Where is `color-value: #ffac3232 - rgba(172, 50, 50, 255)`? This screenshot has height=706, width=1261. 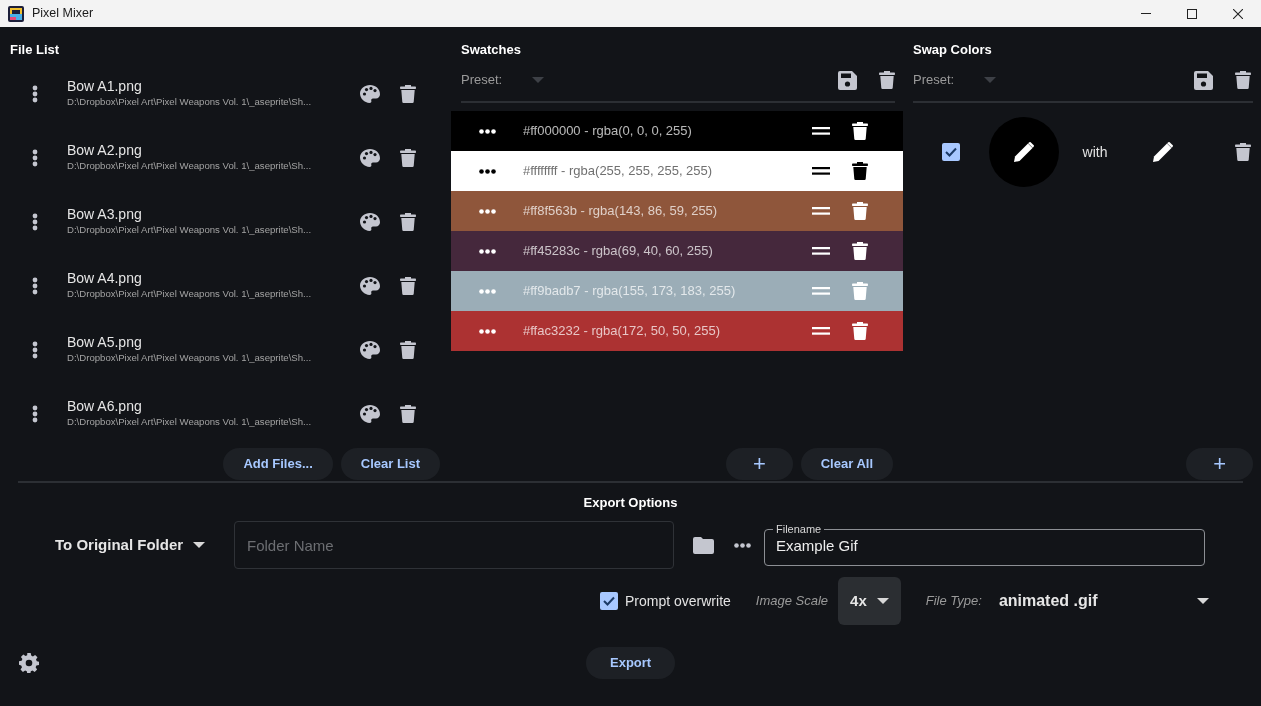 color-value: #ffac3232 - rgba(172, 50, 50, 255) is located at coordinates (622, 331).